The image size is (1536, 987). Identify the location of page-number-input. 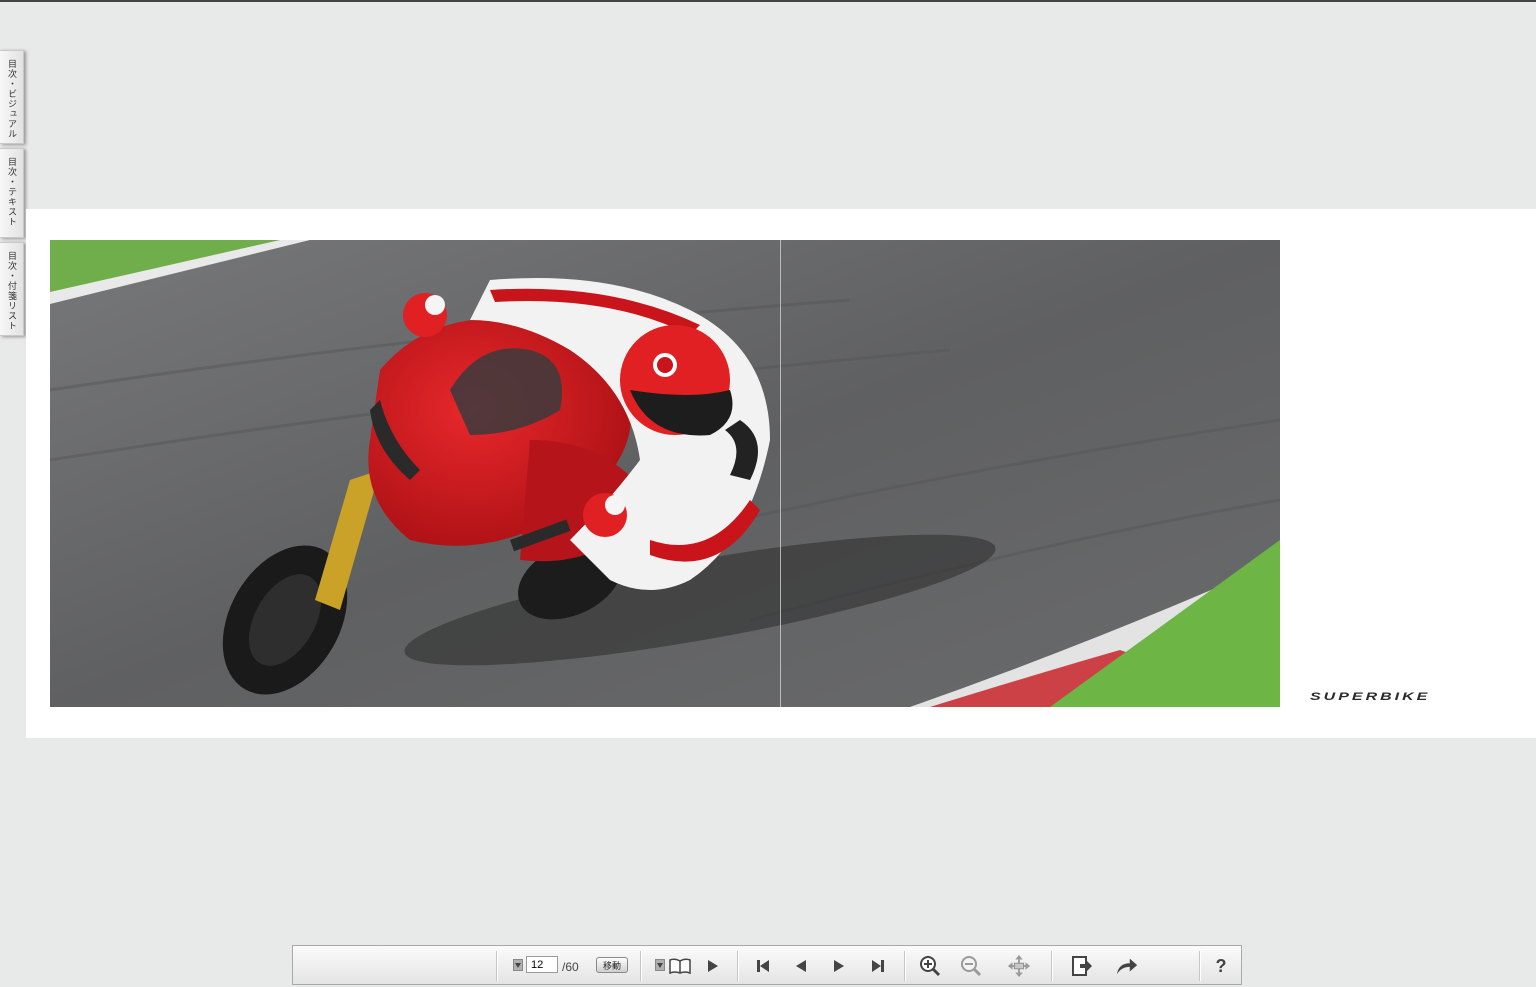
(542, 964).